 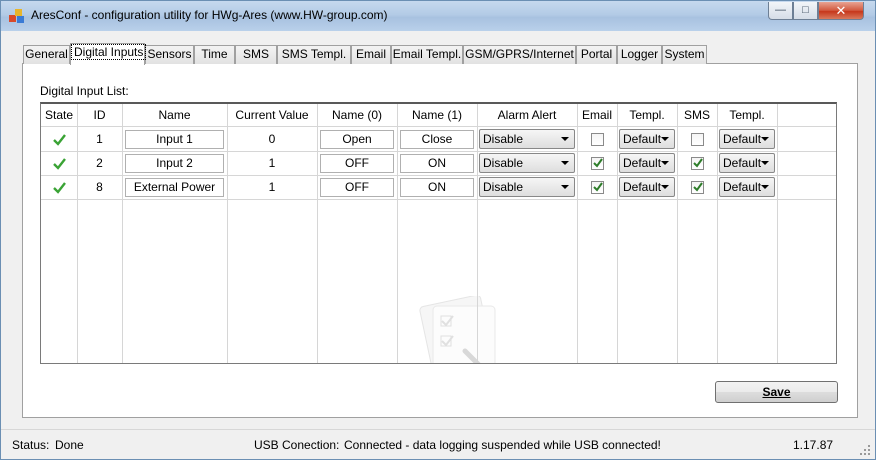 What do you see at coordinates (272, 115) in the screenshot?
I see `column-header-current-value: Current Value` at bounding box center [272, 115].